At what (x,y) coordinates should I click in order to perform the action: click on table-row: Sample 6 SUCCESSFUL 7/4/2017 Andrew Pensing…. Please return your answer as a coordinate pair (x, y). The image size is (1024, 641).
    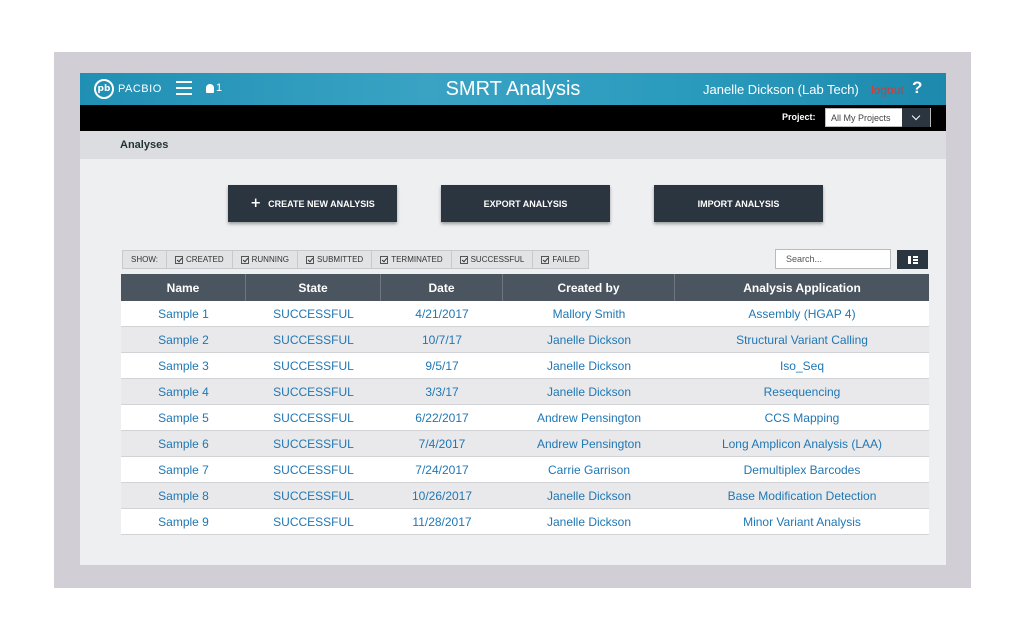
    Looking at the image, I should click on (525, 444).